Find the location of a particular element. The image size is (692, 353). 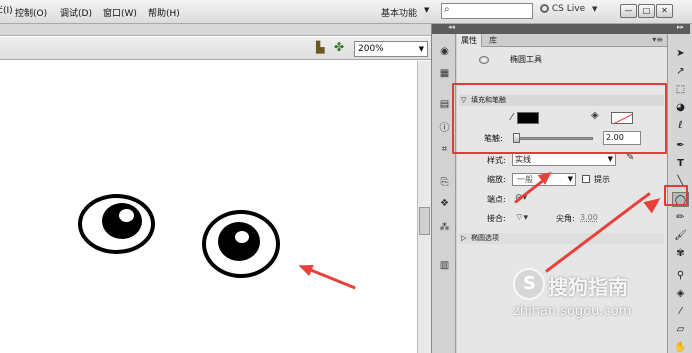

search-input is located at coordinates (494, 11).